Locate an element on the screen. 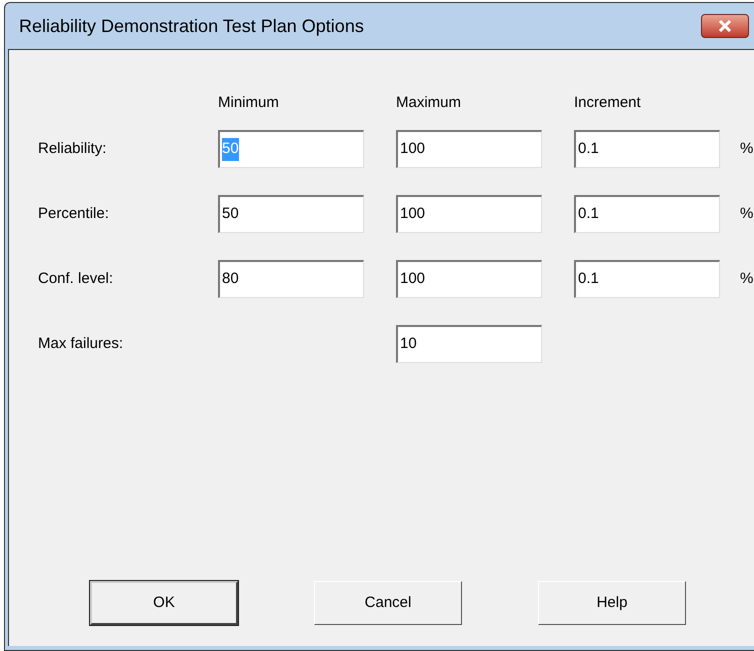  dialog-button: Help is located at coordinates (612, 603).